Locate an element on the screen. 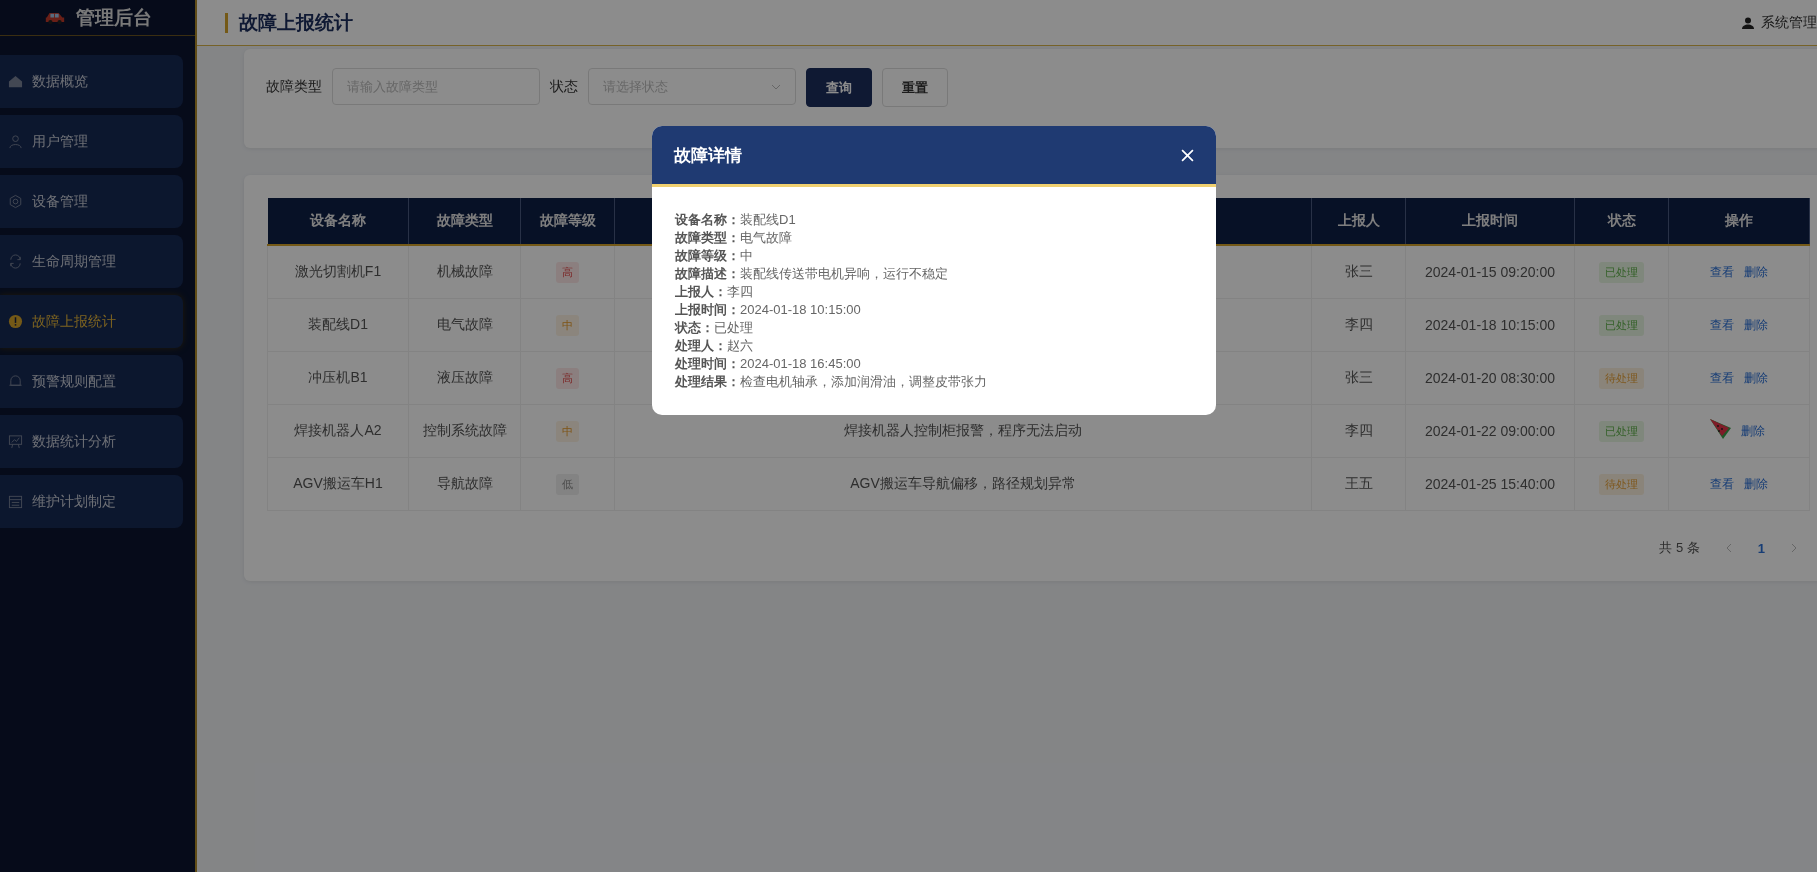 Image resolution: width=1817 pixels, height=872 pixels. detail-line: 处理人：赵六 is located at coordinates (714, 346).